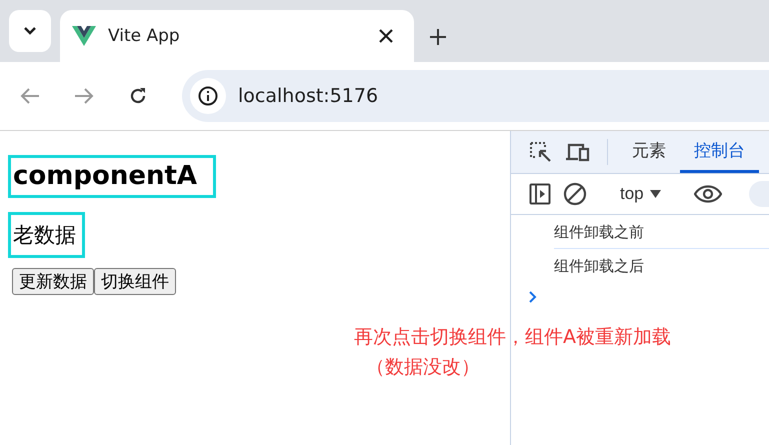 Image resolution: width=769 pixels, height=445 pixels. I want to click on page-button: 切换组件, so click(135, 281).